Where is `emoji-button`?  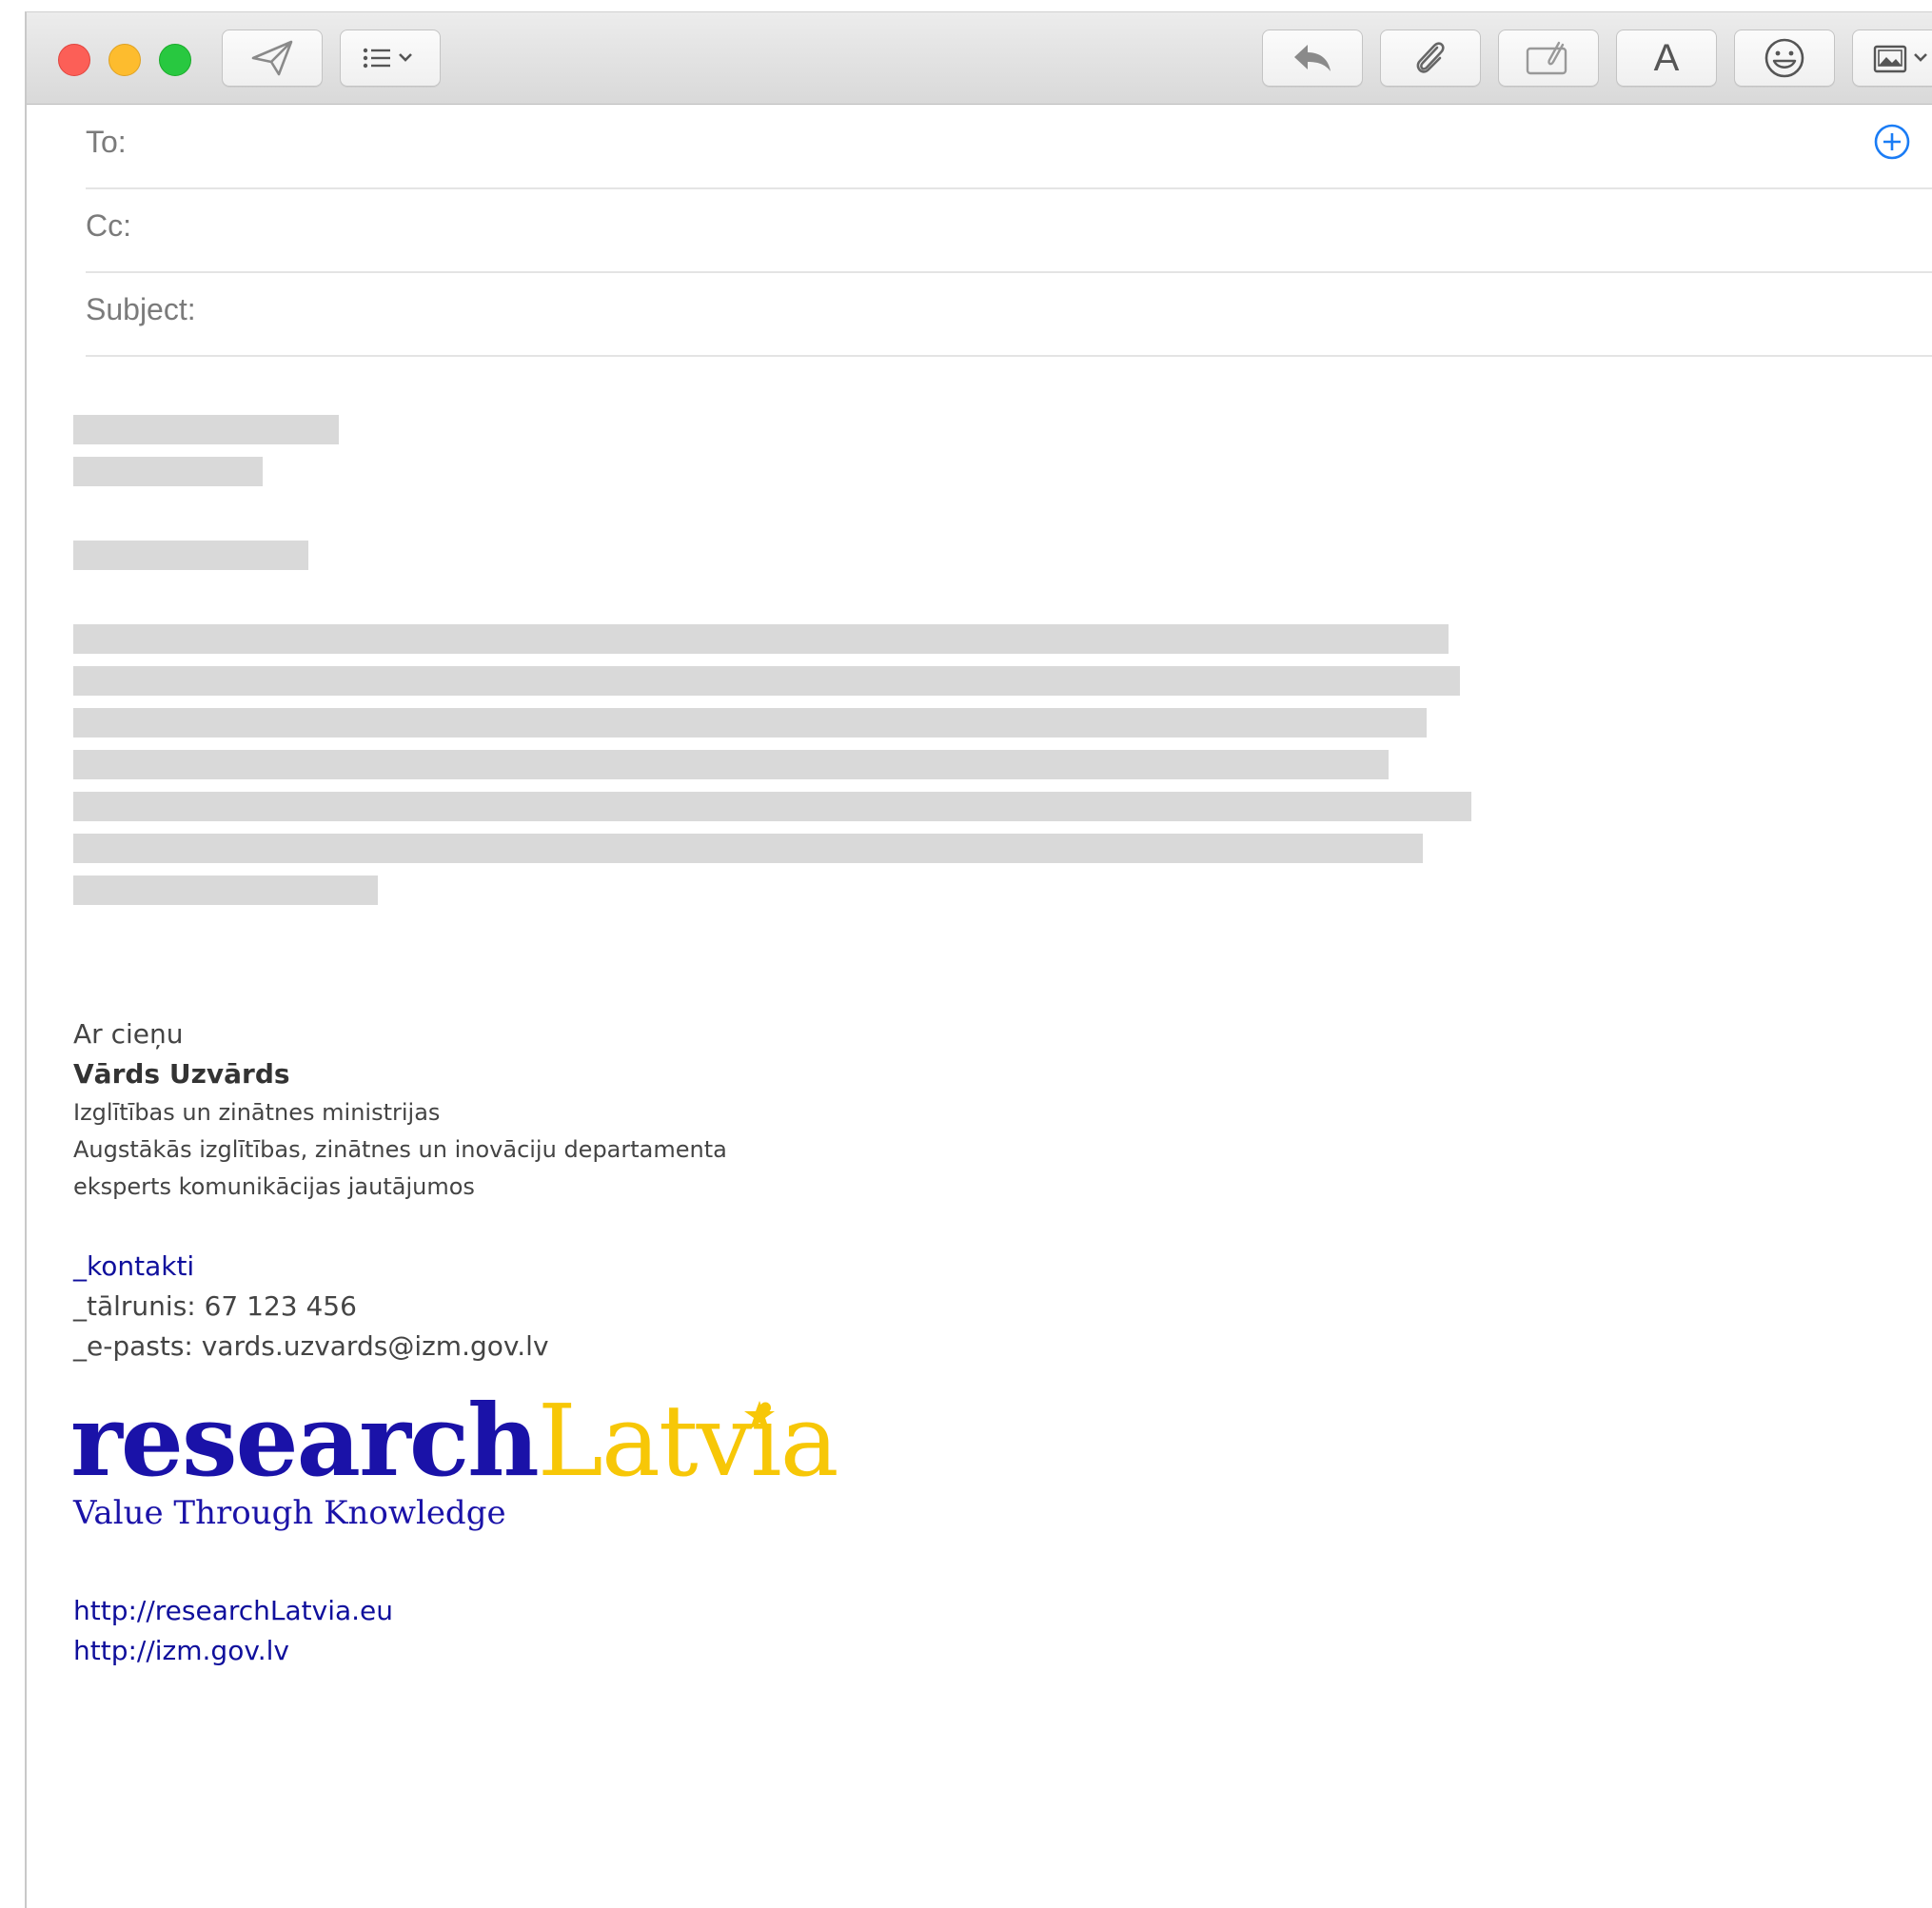
emoji-button is located at coordinates (1784, 58).